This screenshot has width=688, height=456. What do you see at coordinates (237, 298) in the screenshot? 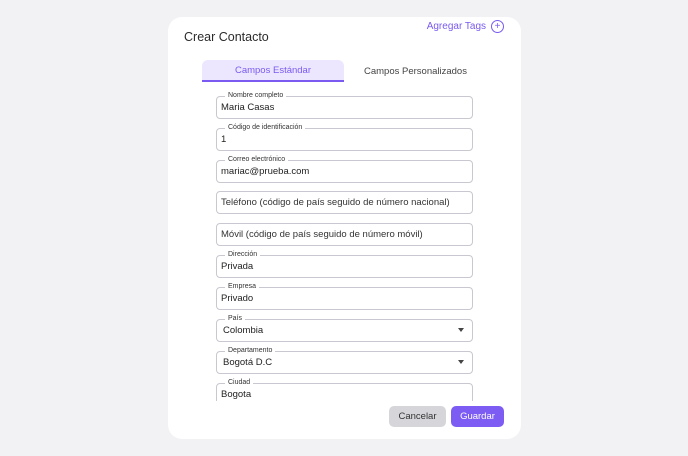
I see `company-value: Privado` at bounding box center [237, 298].